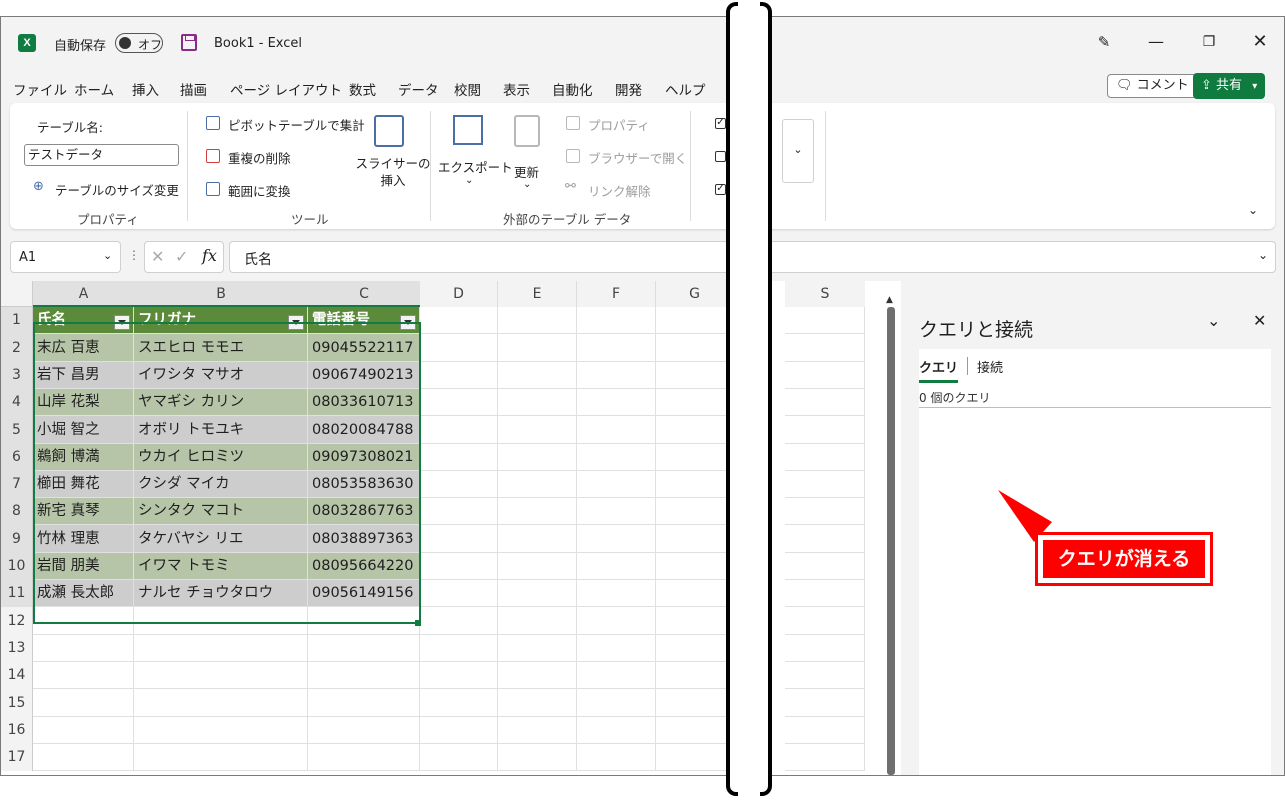 This screenshot has height=800, width=1285. I want to click on table-cell: 09045522117, so click(364, 348).